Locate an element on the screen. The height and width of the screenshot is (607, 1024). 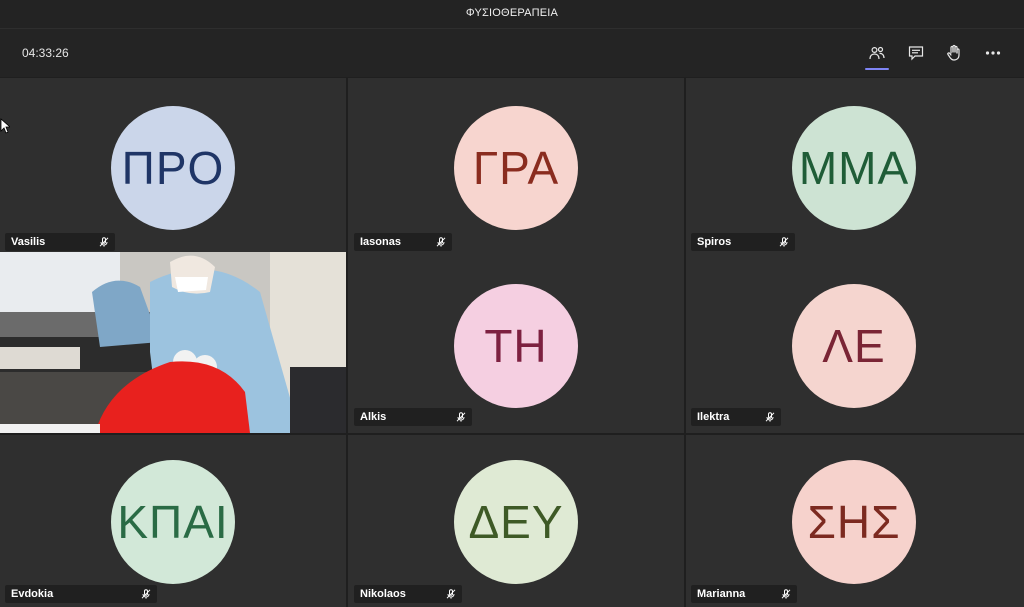
participant-video is located at coordinates (173, 342).